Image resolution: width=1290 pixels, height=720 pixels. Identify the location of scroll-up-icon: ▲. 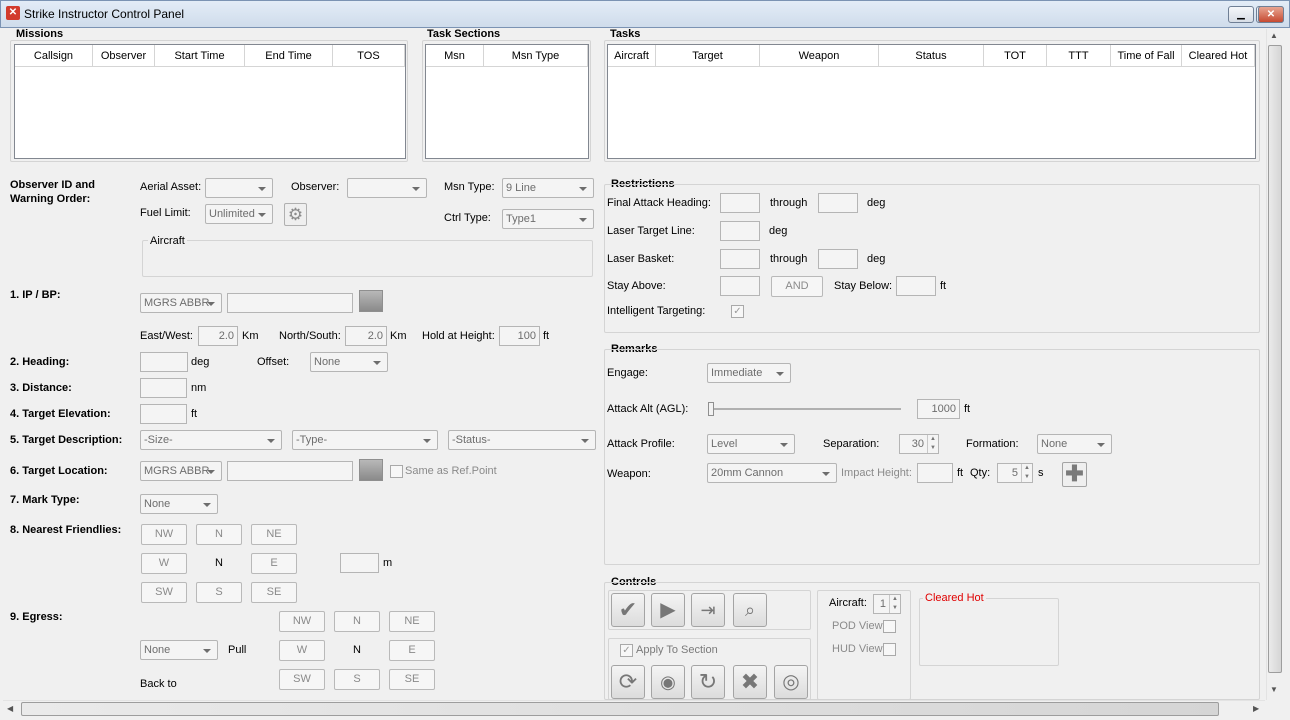
(1274, 35).